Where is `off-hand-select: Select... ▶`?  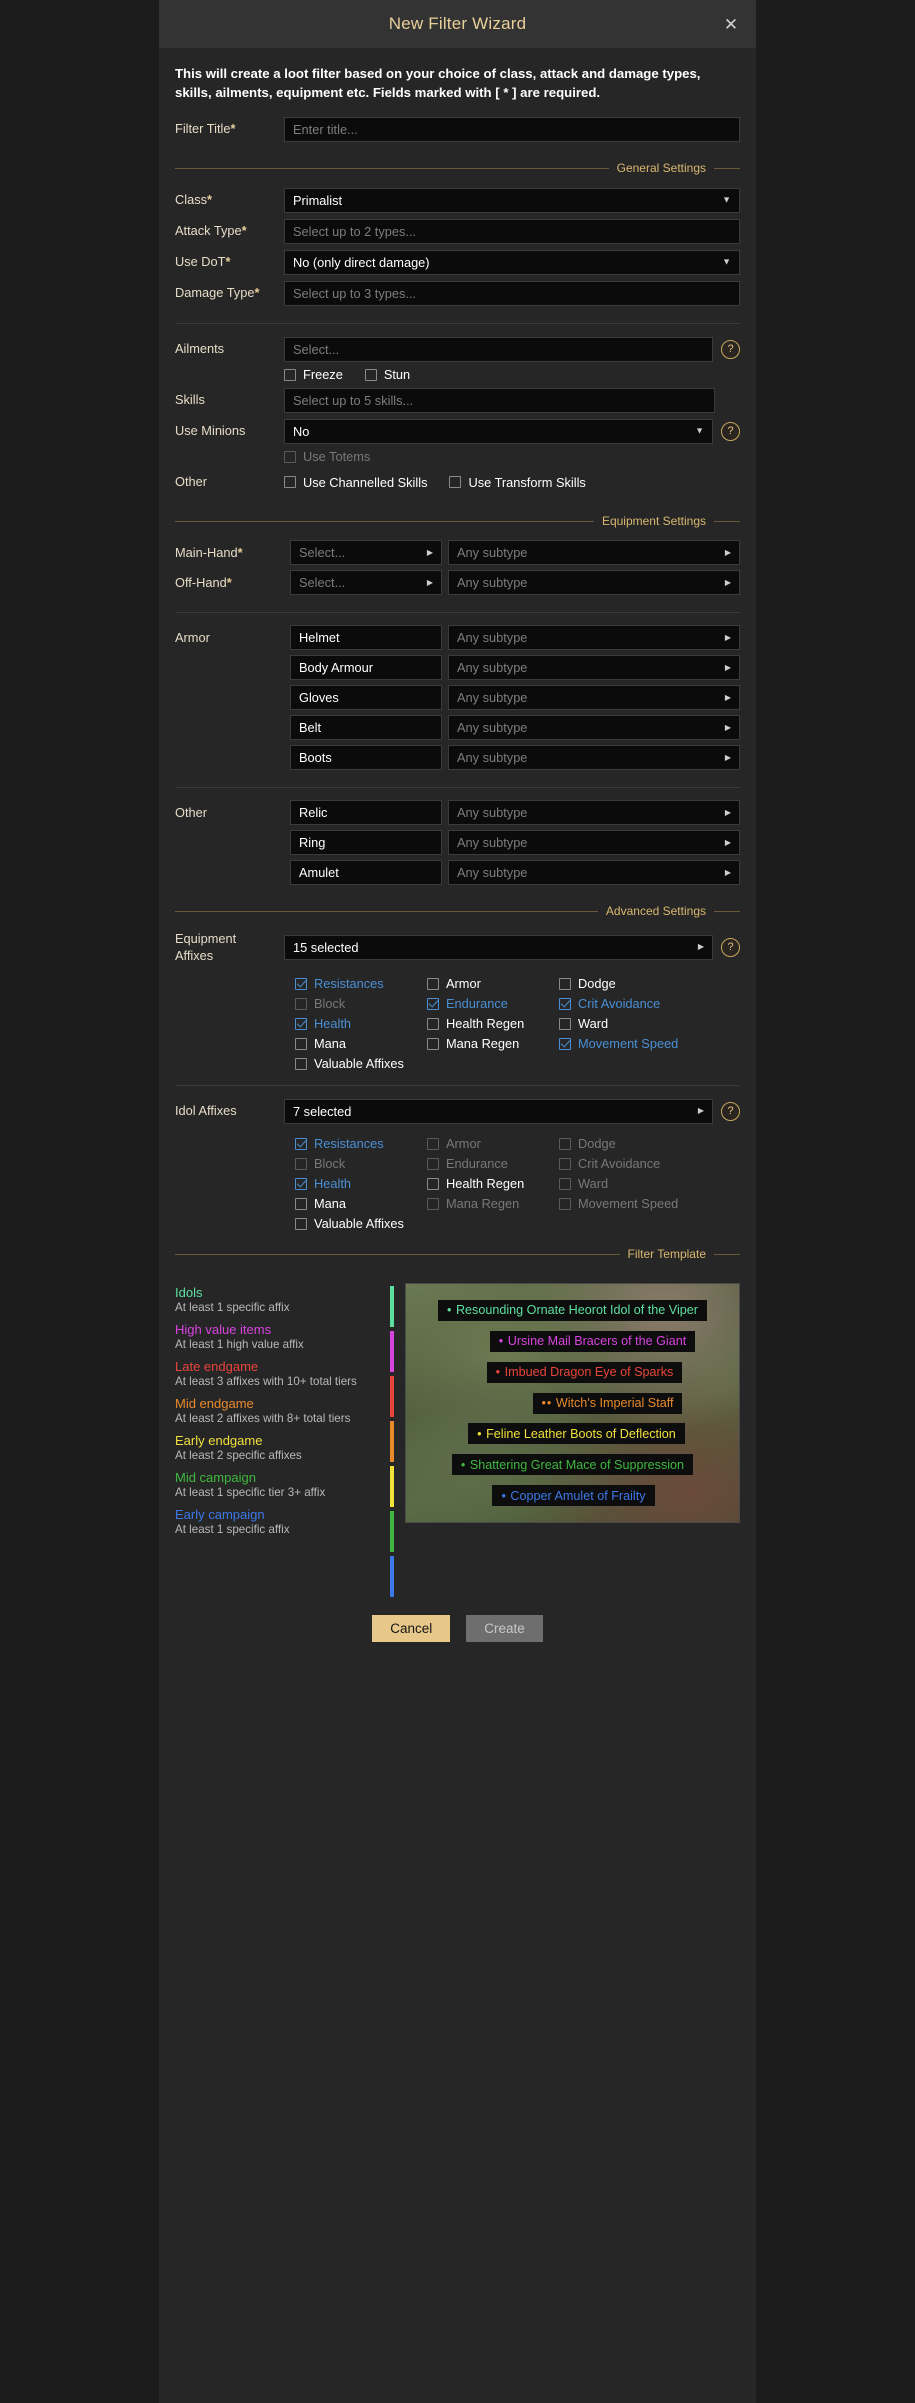
off-hand-select: Select... ▶ is located at coordinates (366, 582).